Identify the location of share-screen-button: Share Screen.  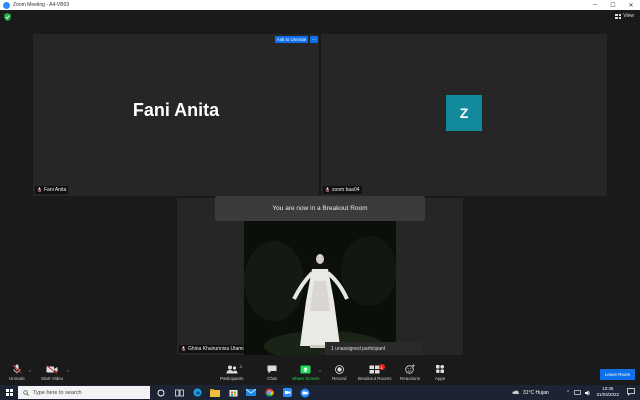
(306, 372).